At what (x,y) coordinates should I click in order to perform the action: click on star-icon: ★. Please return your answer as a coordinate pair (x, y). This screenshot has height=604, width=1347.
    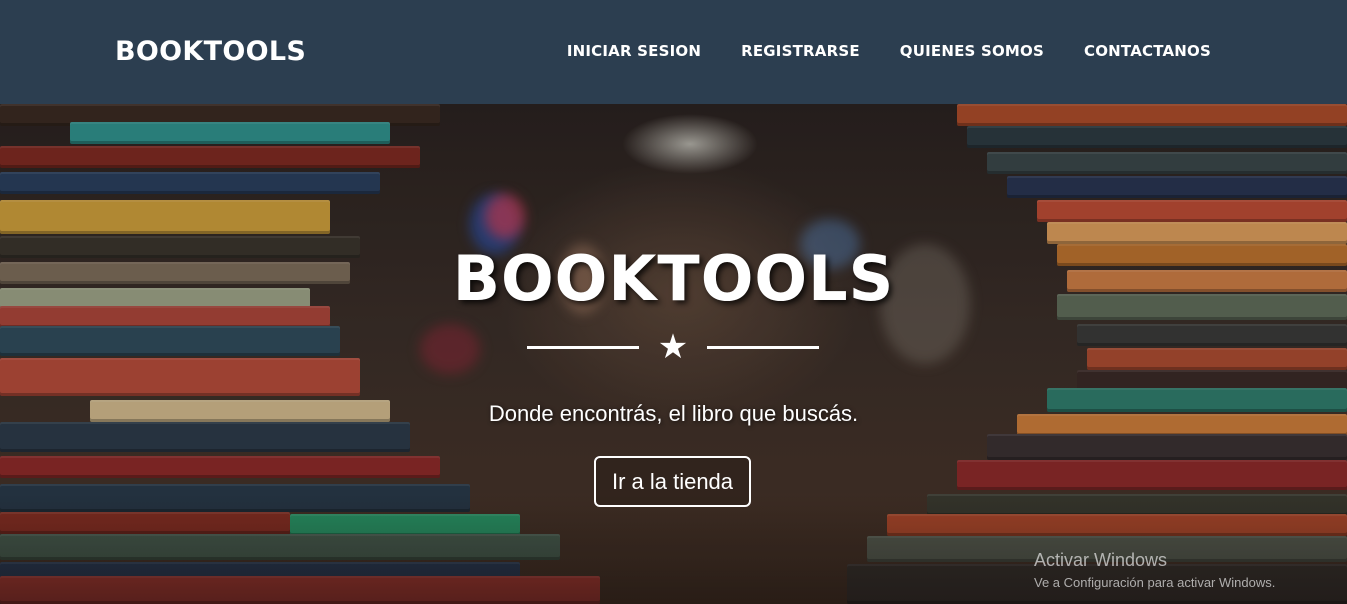
    Looking at the image, I should click on (673, 347).